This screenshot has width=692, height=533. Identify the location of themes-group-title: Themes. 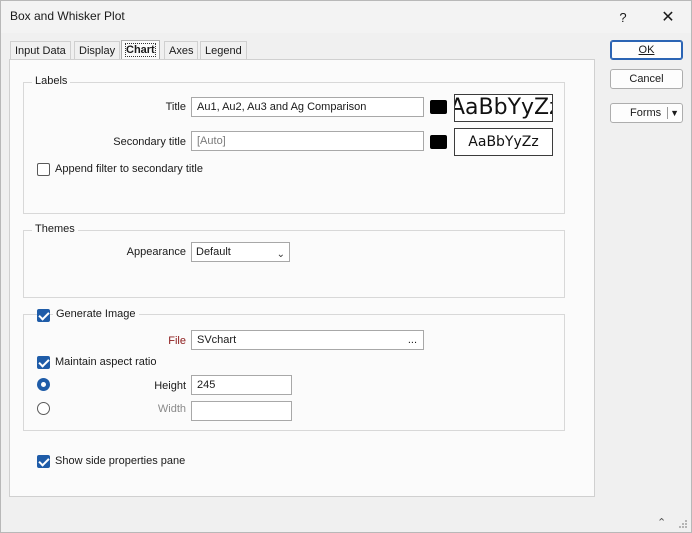
(55, 229).